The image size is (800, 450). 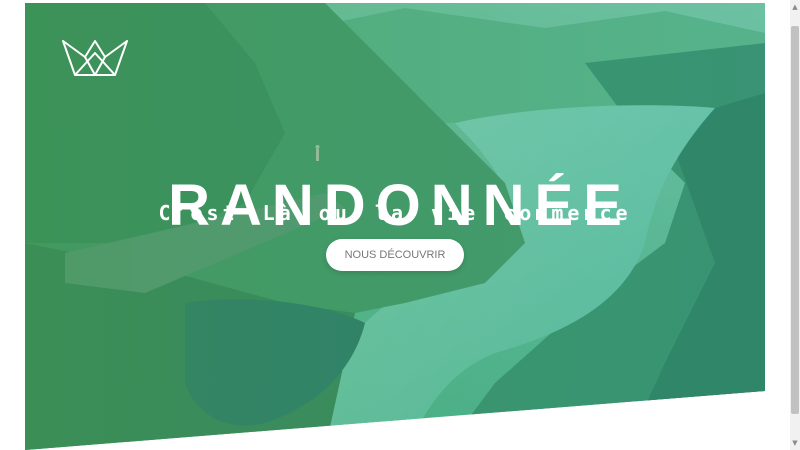 I want to click on scrollbar-thumb, so click(x=795, y=220).